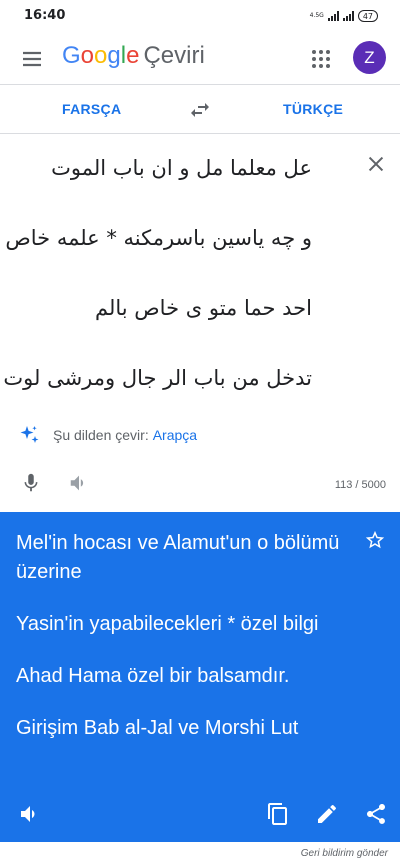 Image resolution: width=400 pixels, height=866 pixels. Describe the element at coordinates (200, 854) in the screenshot. I see `feedback-bar: Geri bildirim gönder` at that location.